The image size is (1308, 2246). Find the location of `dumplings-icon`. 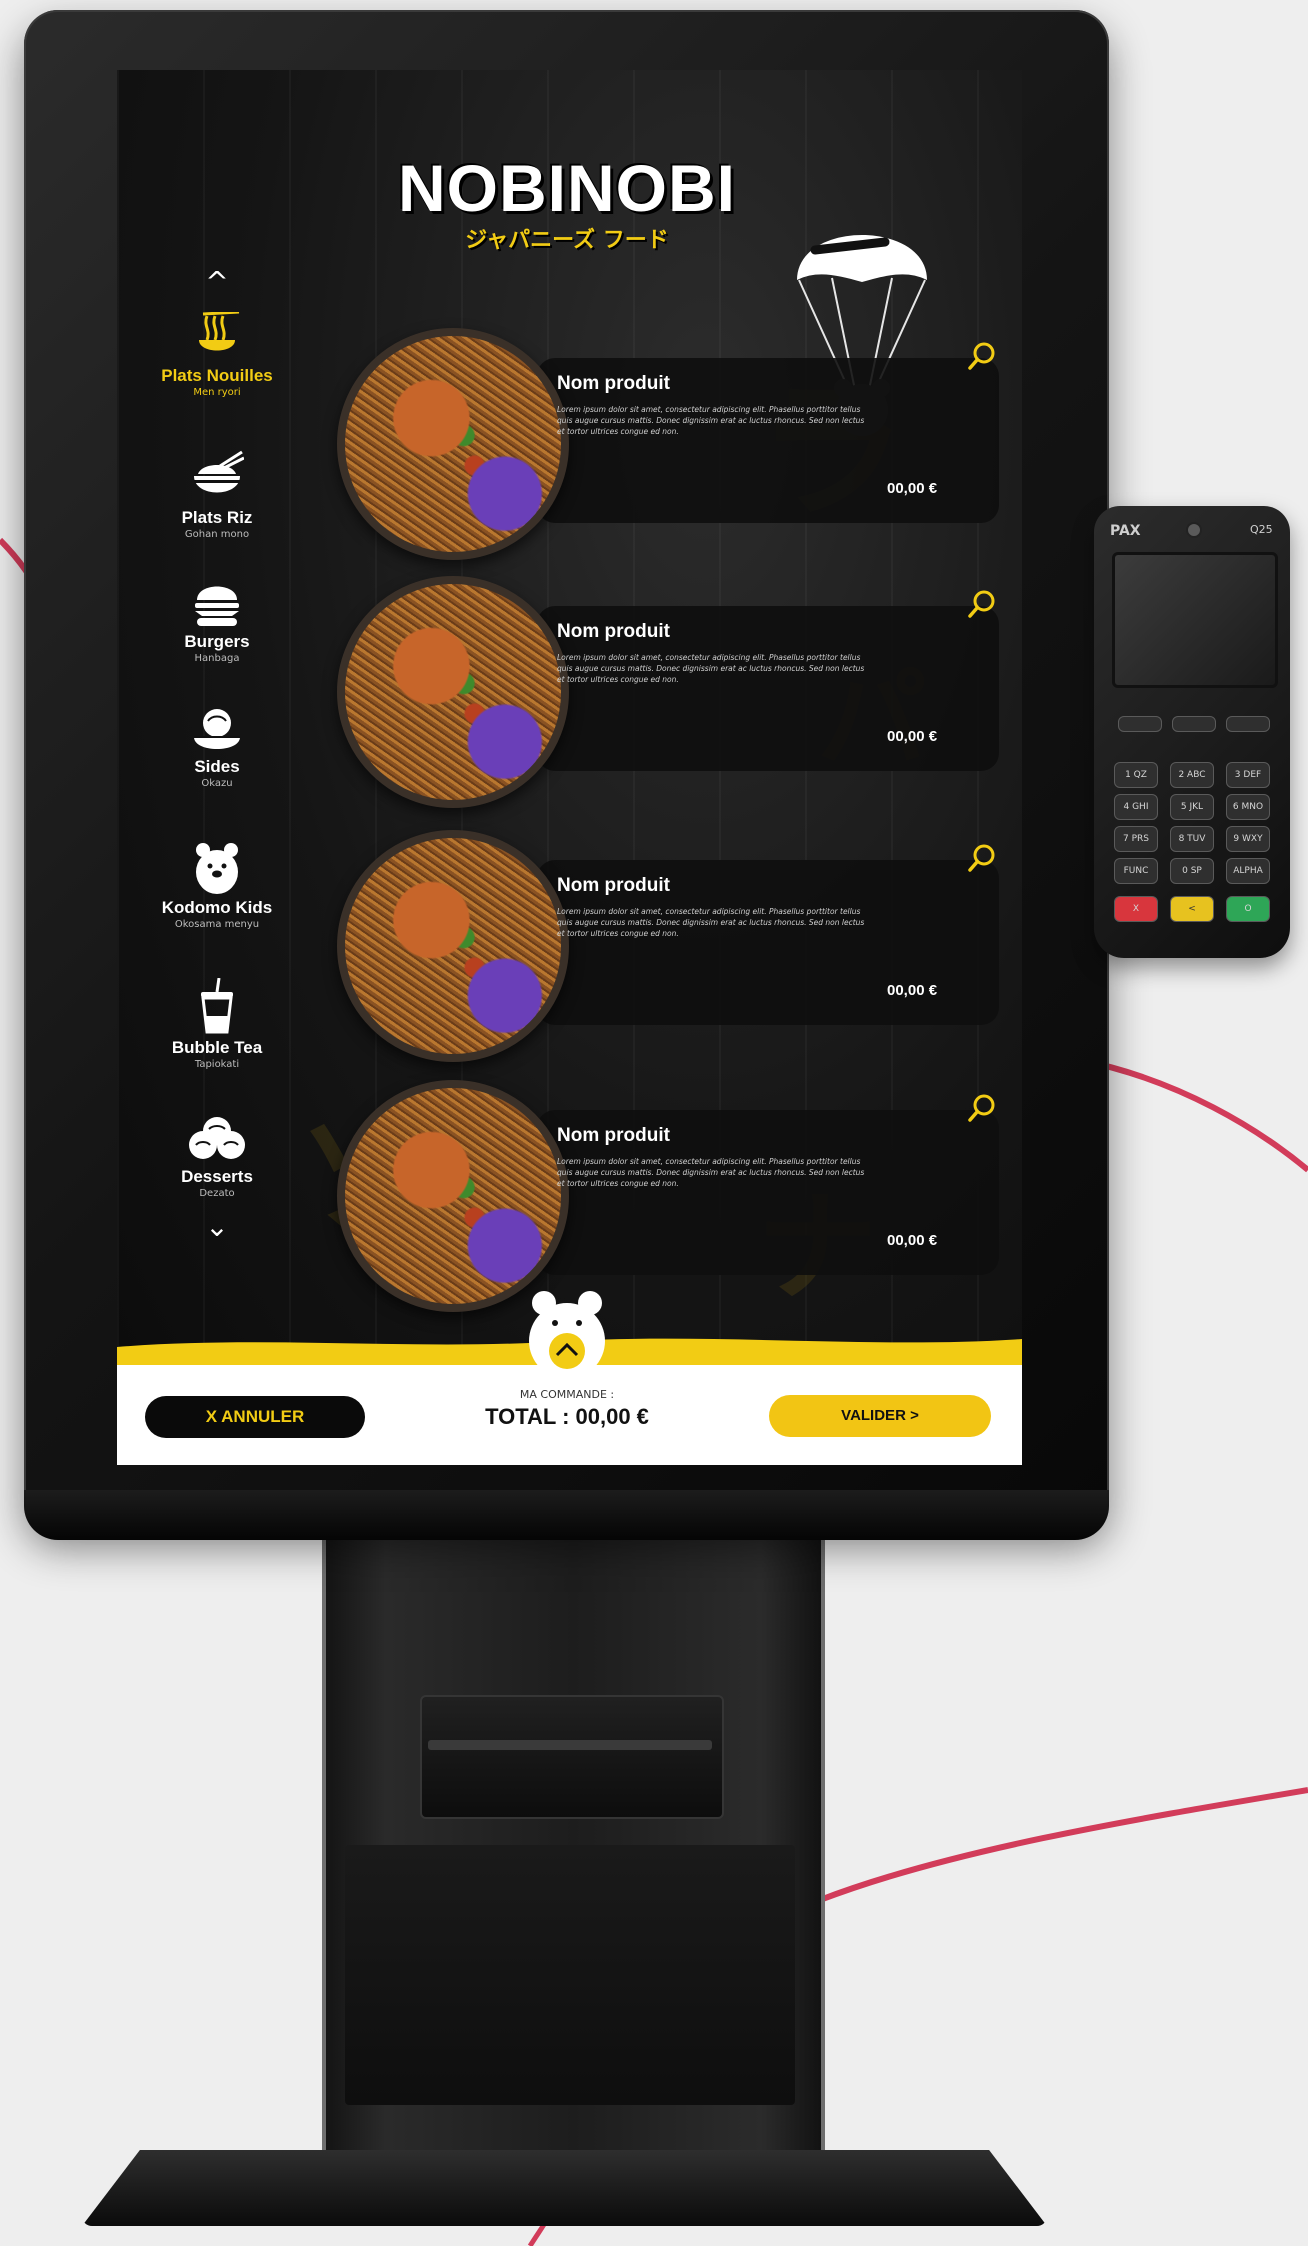

dumplings-icon is located at coordinates (217, 729).